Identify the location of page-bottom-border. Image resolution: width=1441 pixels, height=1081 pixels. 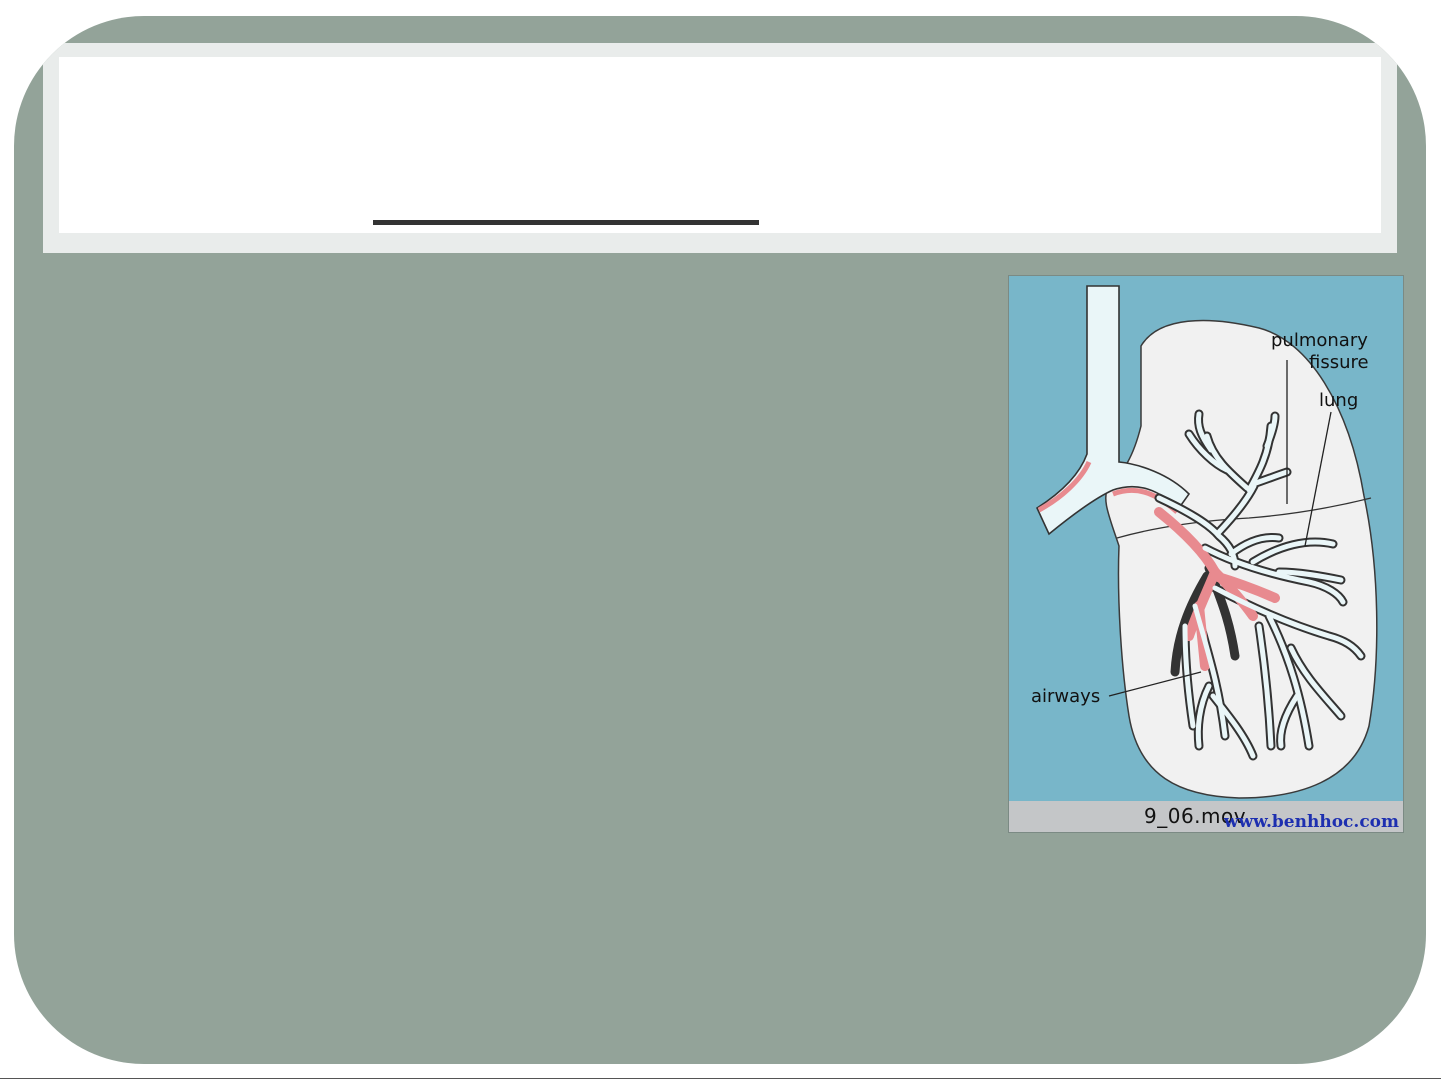
(720, 1078).